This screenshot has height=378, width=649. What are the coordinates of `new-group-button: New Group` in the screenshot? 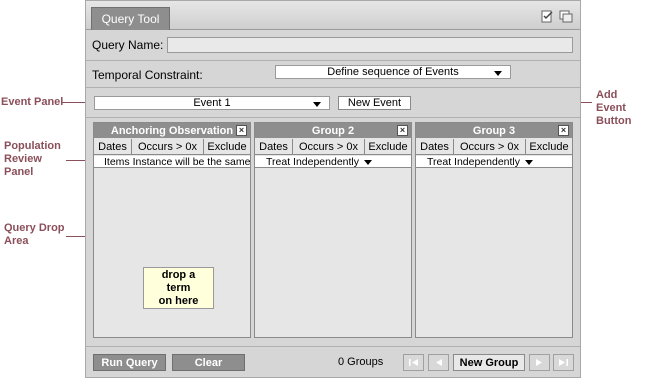 It's located at (489, 362).